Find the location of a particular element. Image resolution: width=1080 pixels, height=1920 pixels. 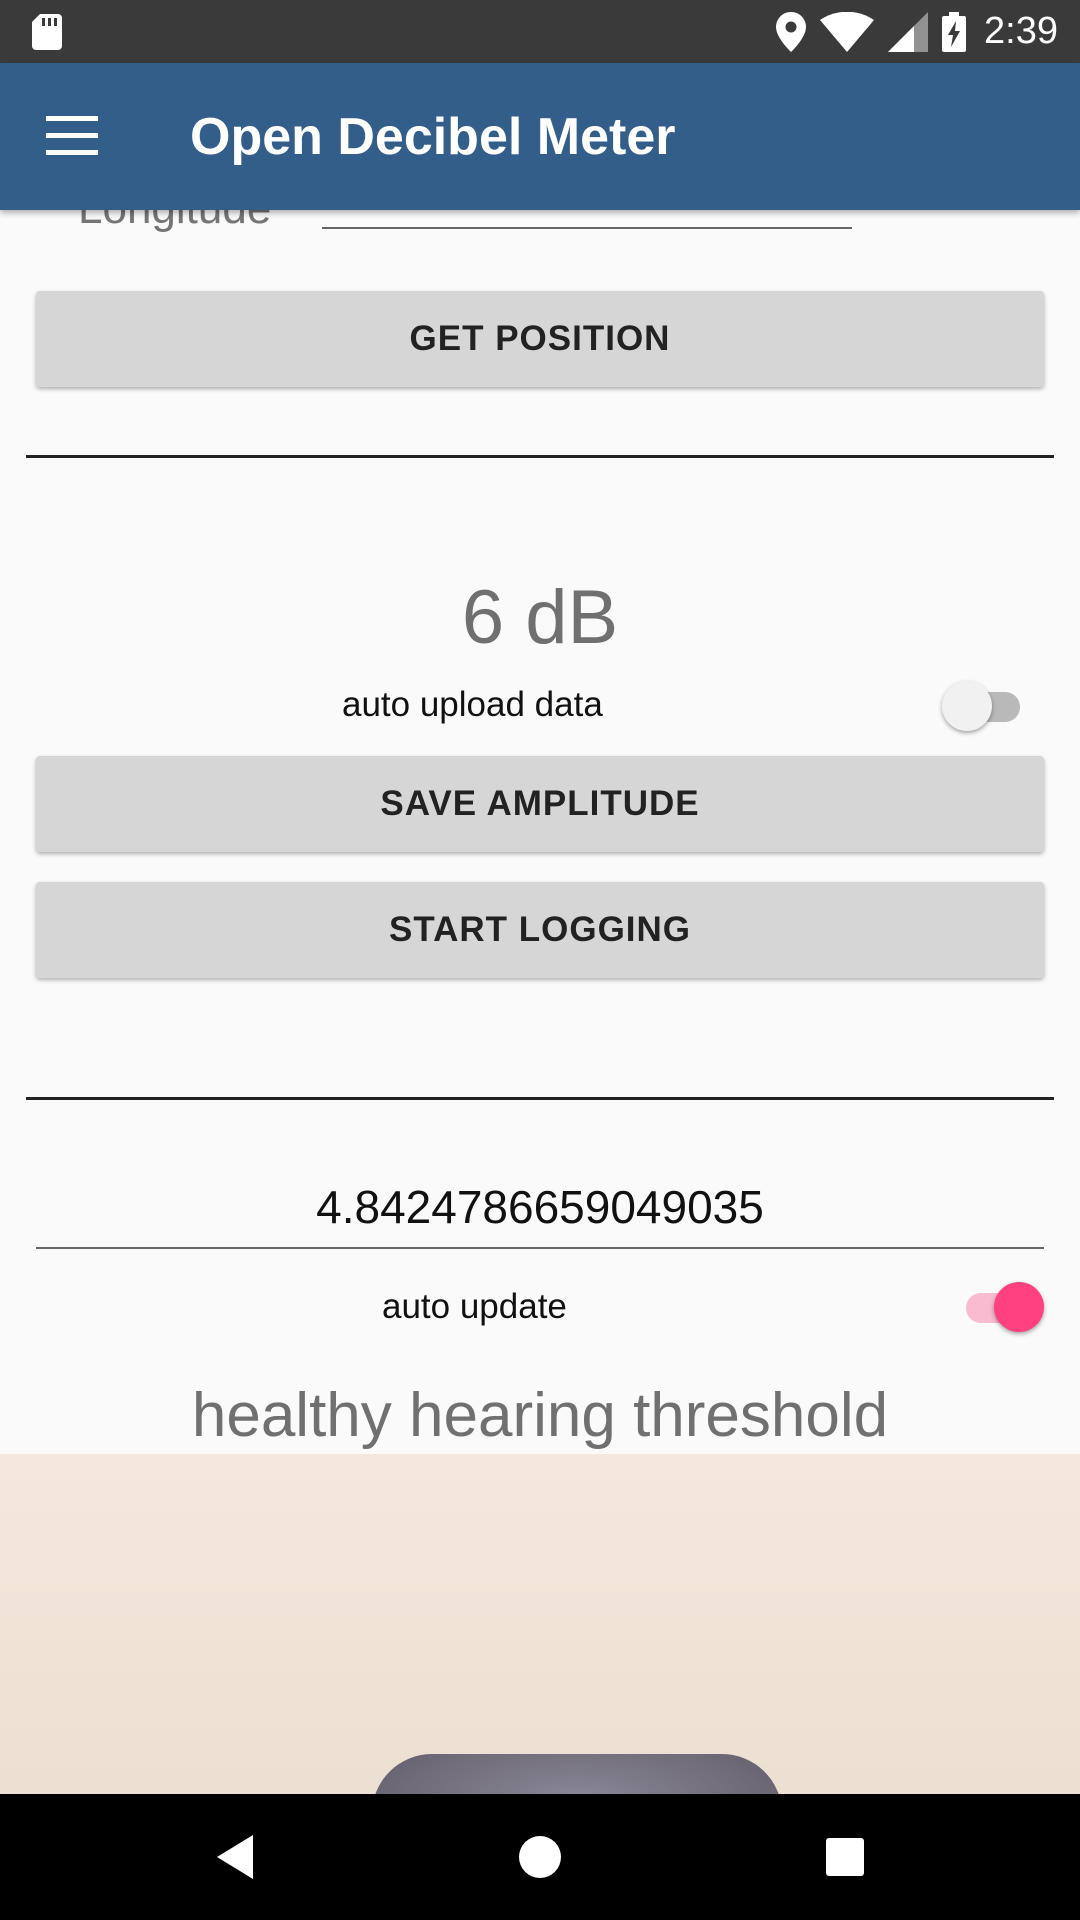

recents-square-icon is located at coordinates (845, 1857).